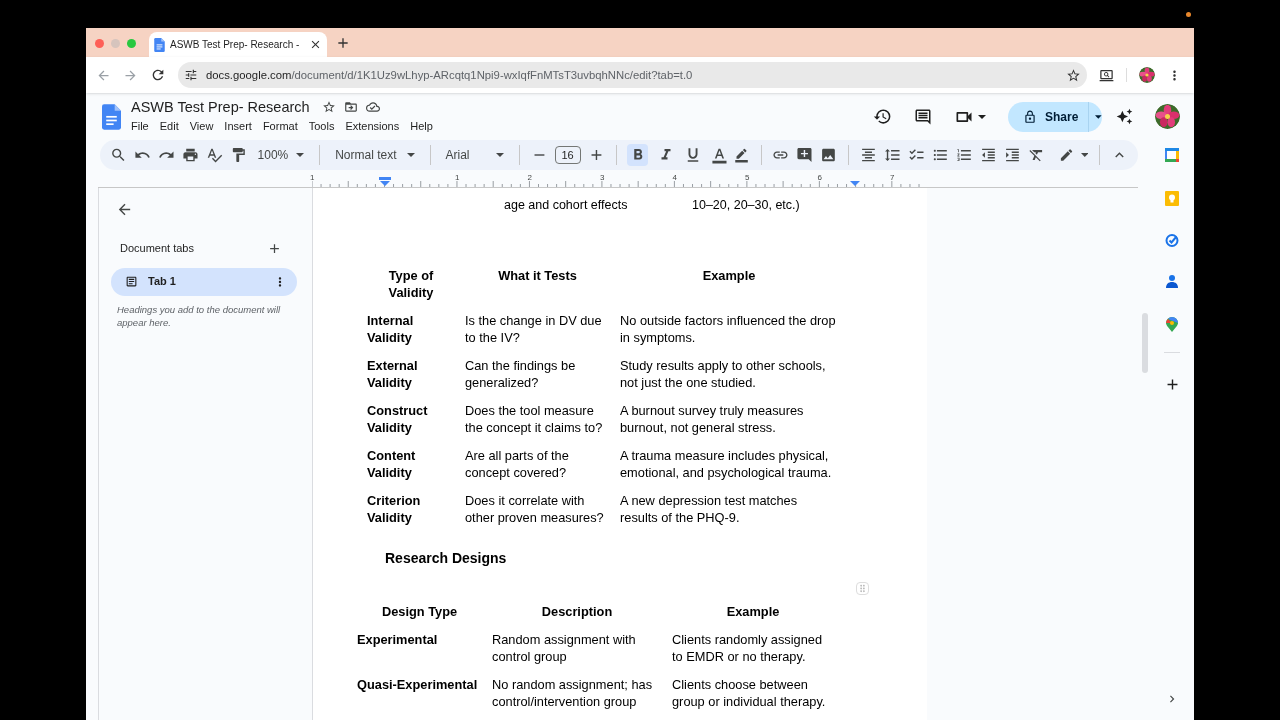  What do you see at coordinates (602, 178) in the screenshot?
I see `ruler-number: 3` at bounding box center [602, 178].